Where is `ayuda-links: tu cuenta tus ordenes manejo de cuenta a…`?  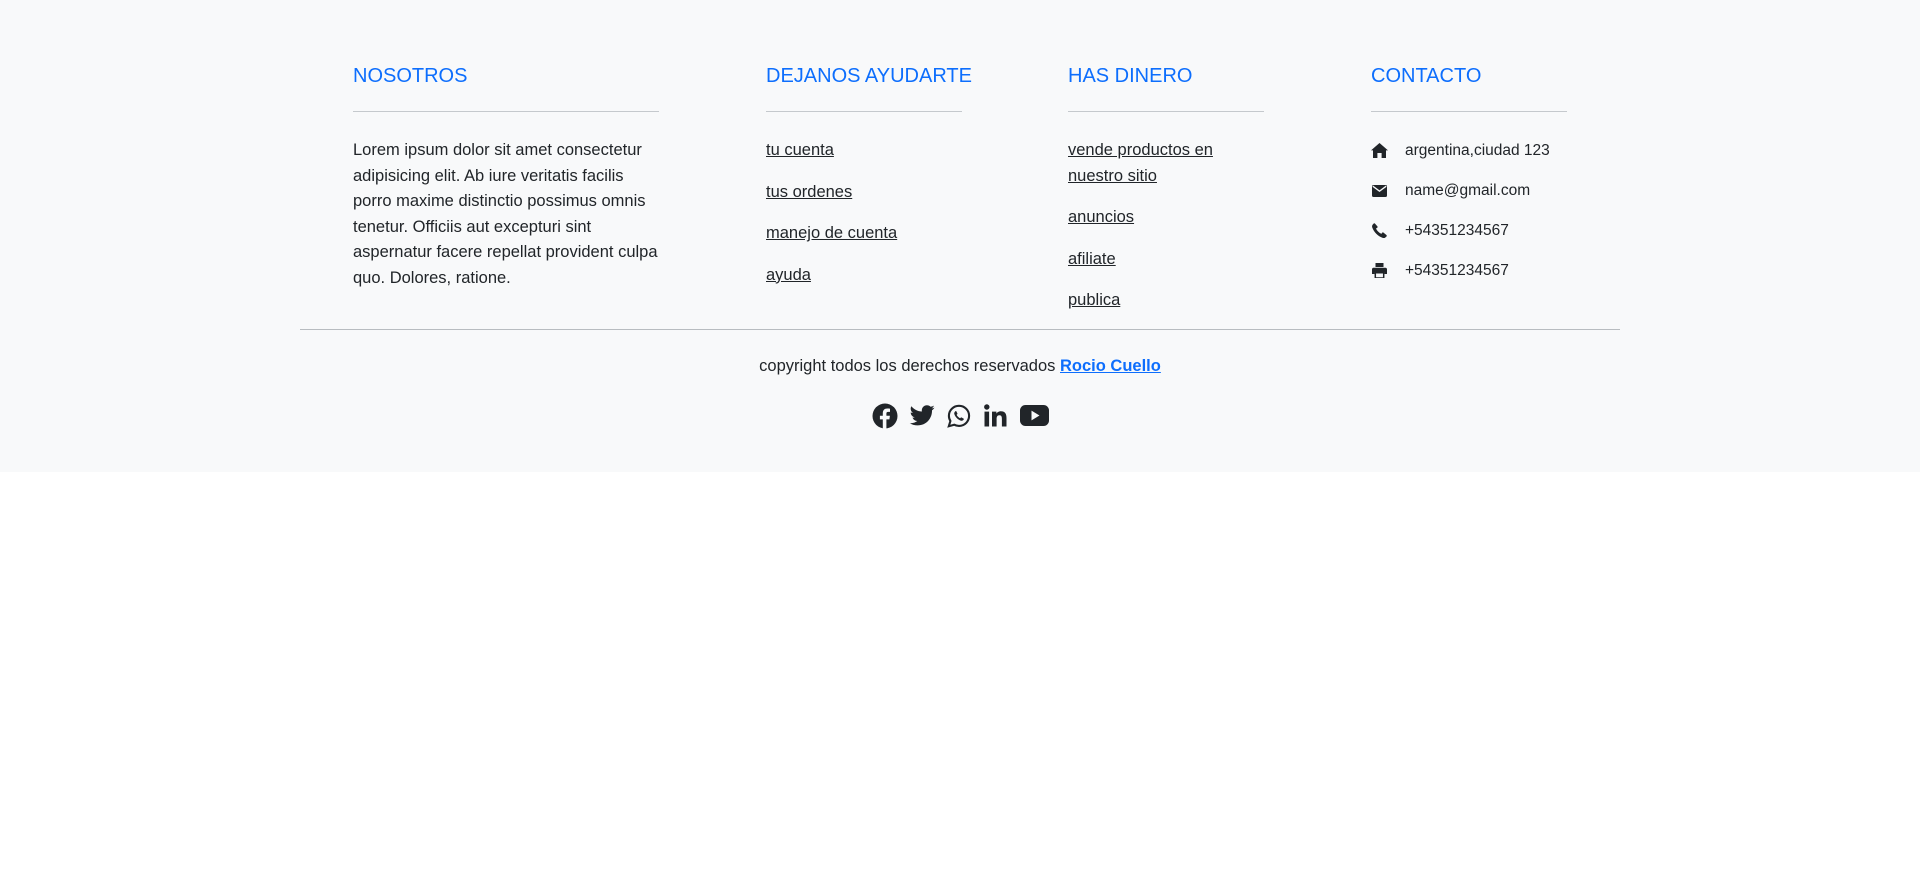 ayuda-links: tu cuenta tus ordenes manejo de cuenta a… is located at coordinates (864, 213).